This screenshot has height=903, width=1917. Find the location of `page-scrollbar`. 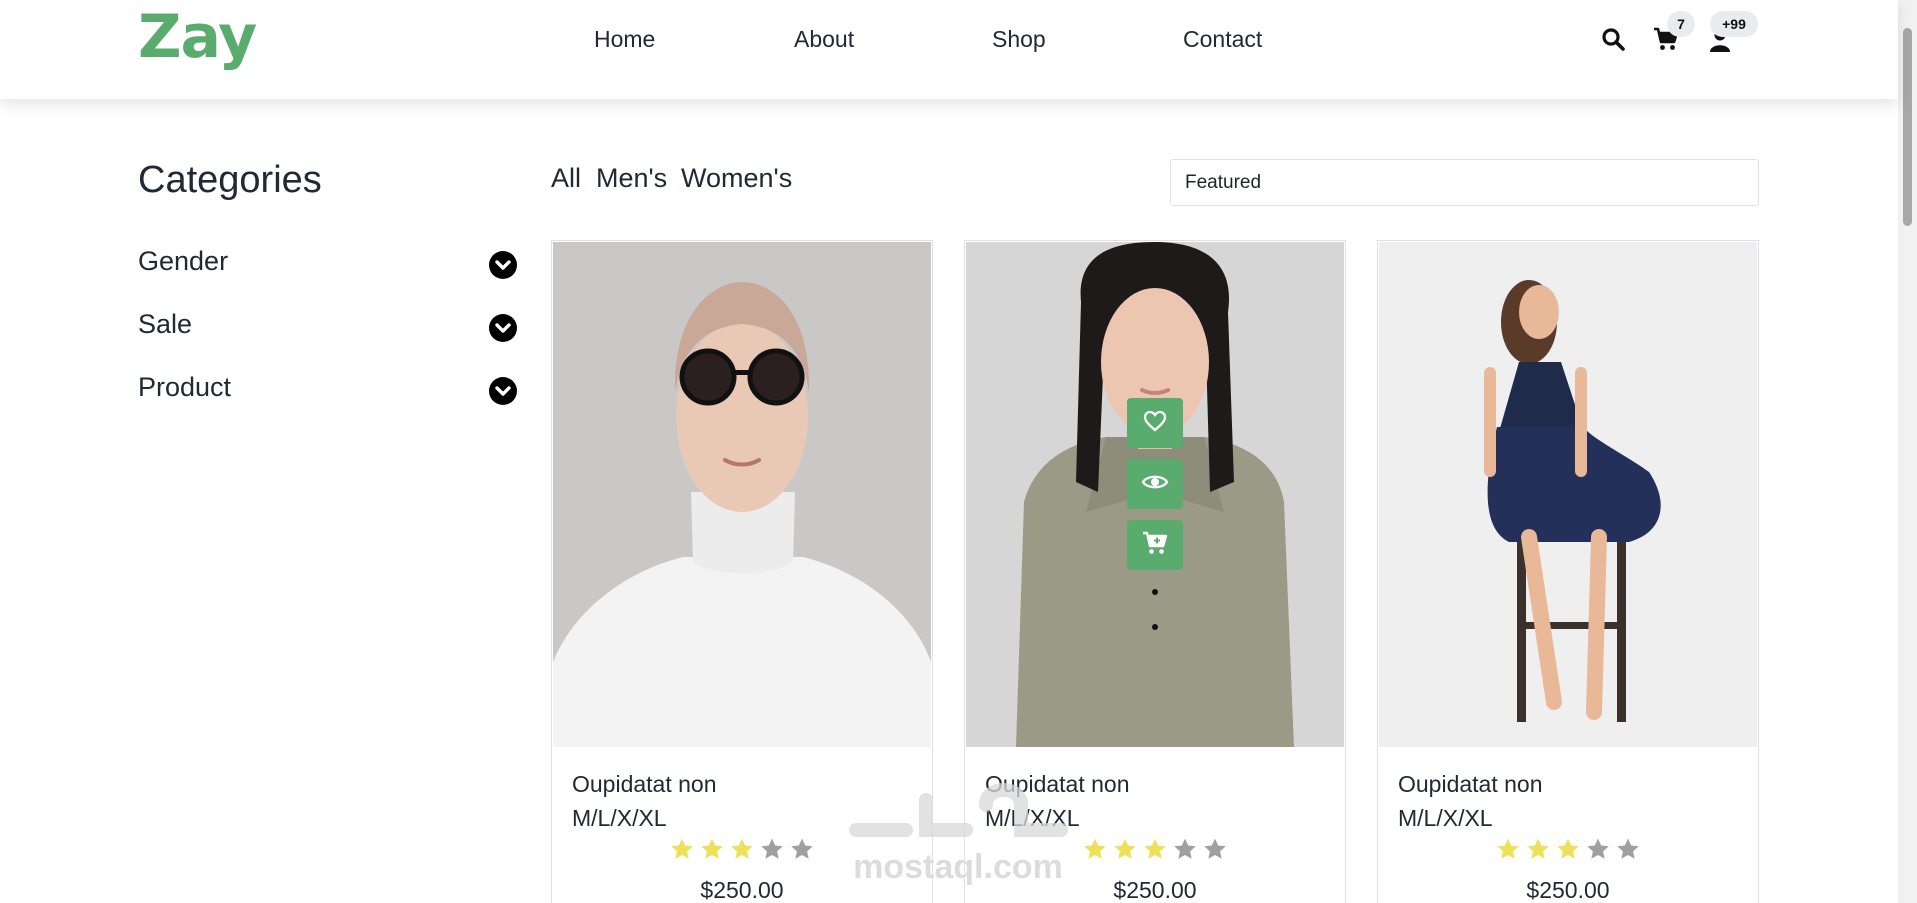

page-scrollbar is located at coordinates (1907, 451).